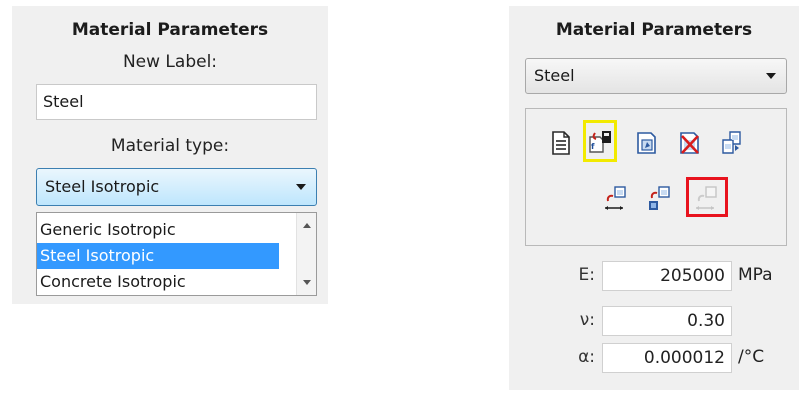 This screenshot has width=806, height=394. Describe the element at coordinates (176, 102) in the screenshot. I see `new-label-input: Steel` at that location.